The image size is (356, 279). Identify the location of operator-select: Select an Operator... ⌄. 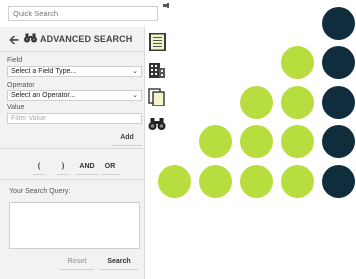
(74, 95).